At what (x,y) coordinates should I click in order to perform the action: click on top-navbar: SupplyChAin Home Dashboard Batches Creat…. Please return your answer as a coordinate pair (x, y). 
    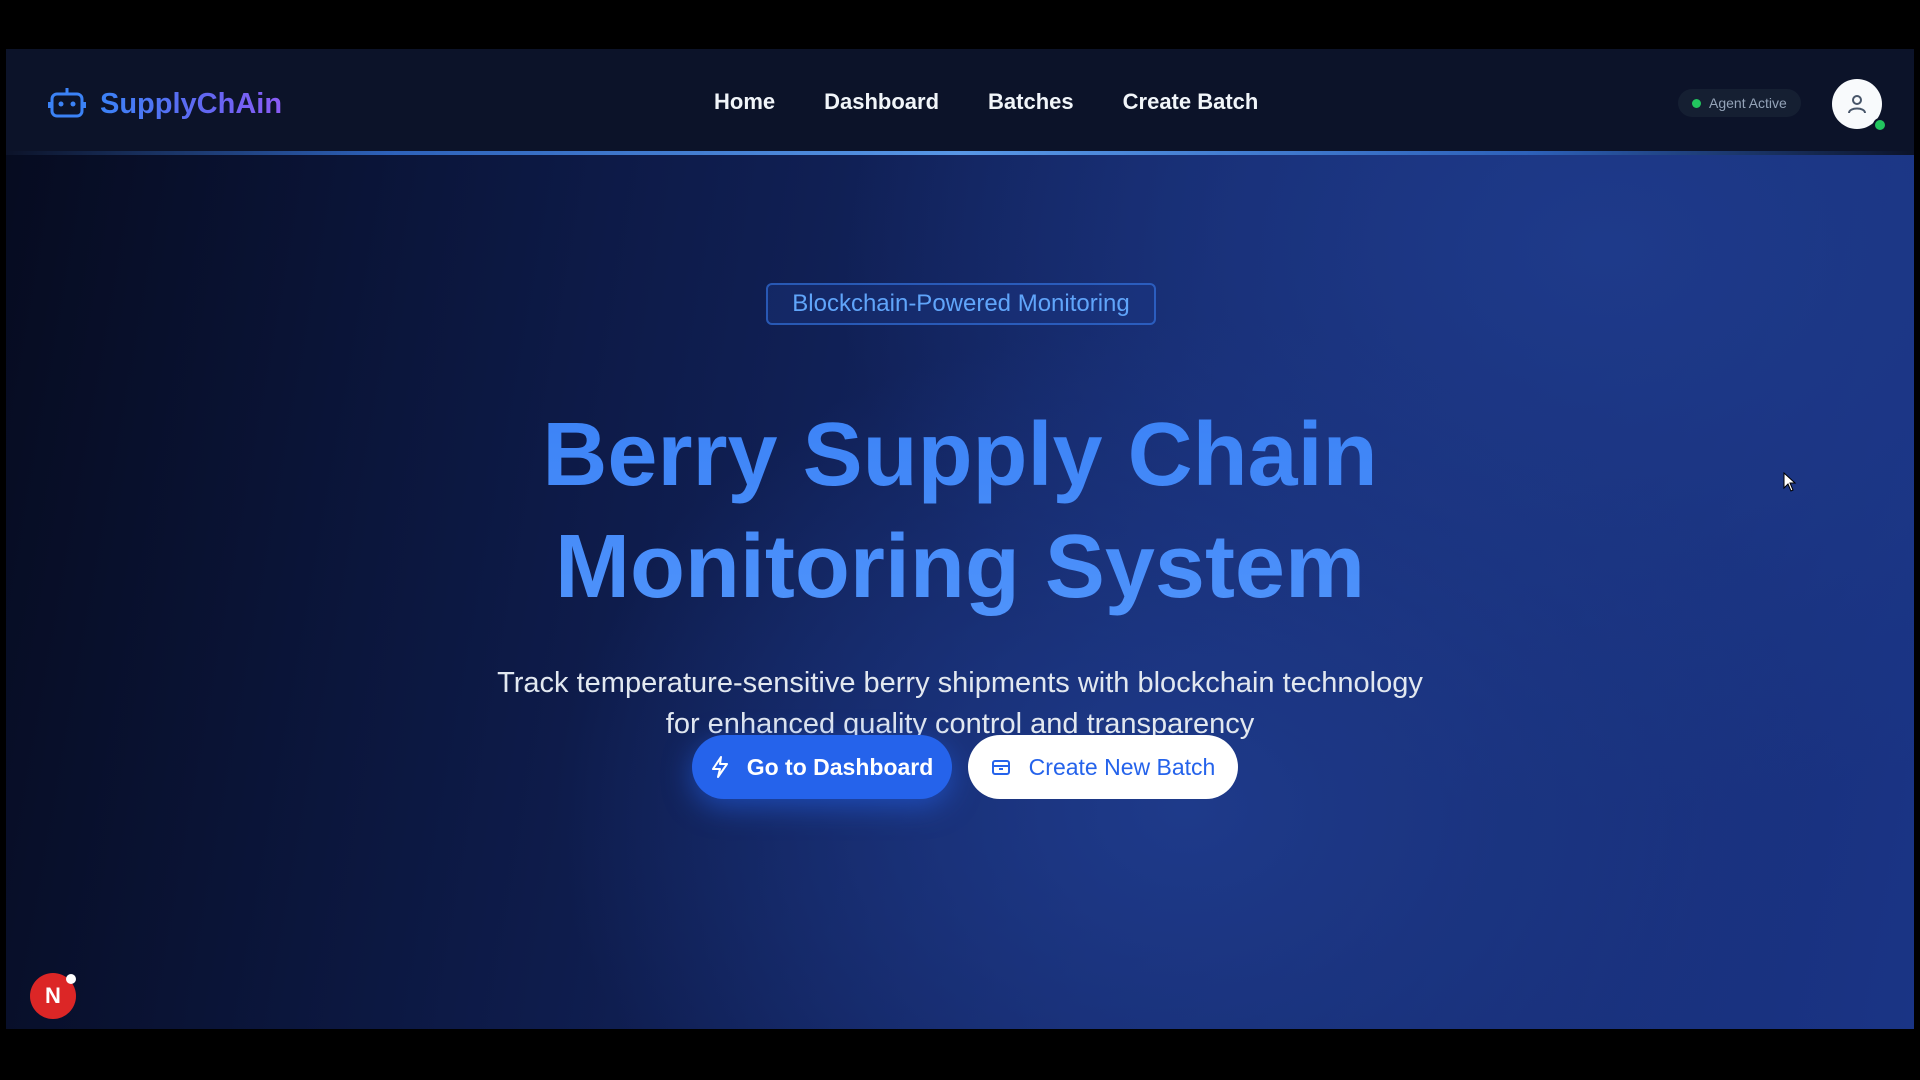
    Looking at the image, I should click on (960, 102).